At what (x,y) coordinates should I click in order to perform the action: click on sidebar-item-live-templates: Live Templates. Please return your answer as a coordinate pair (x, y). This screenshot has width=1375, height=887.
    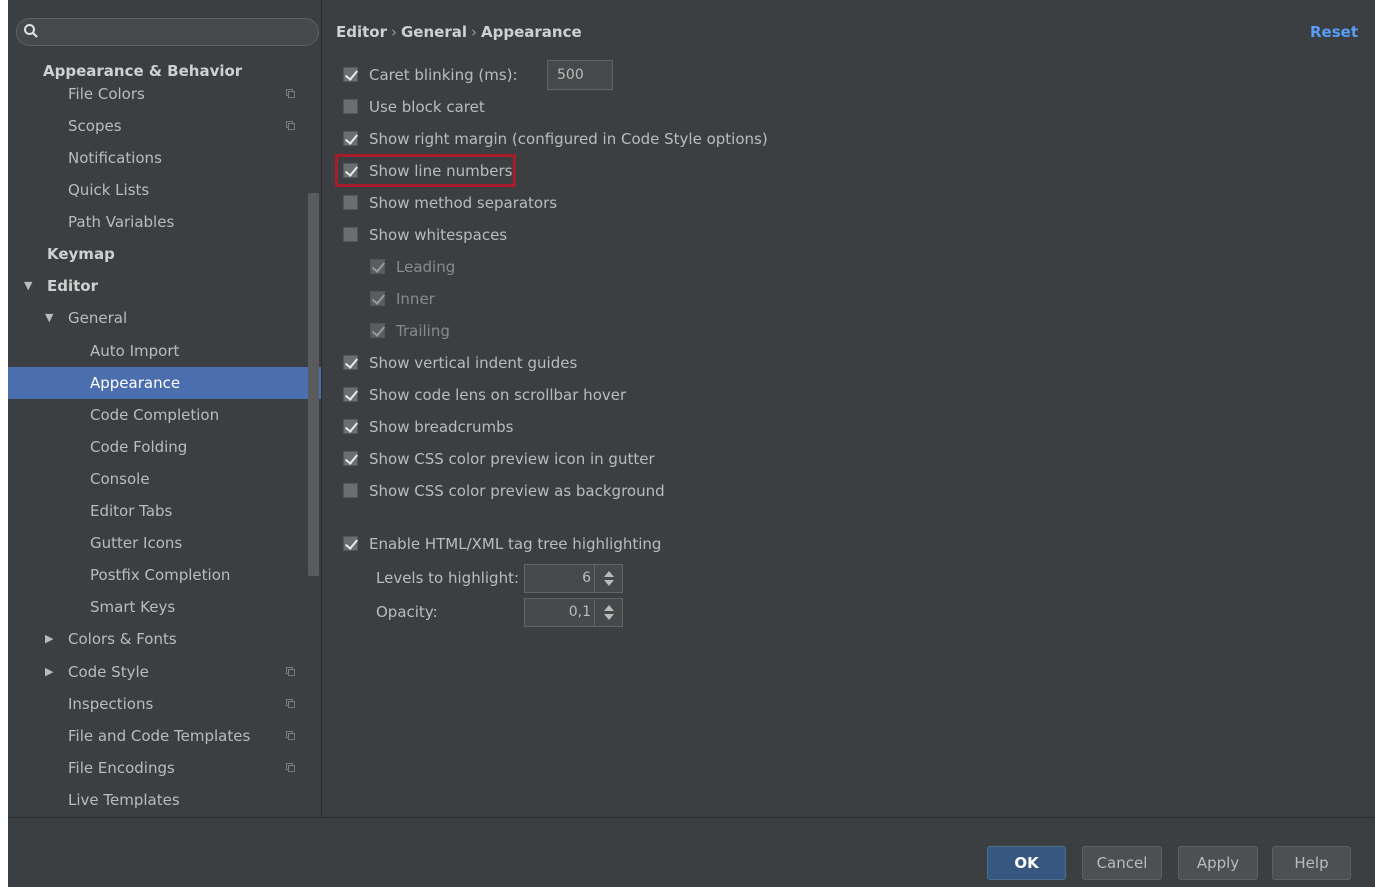
    Looking at the image, I should click on (164, 800).